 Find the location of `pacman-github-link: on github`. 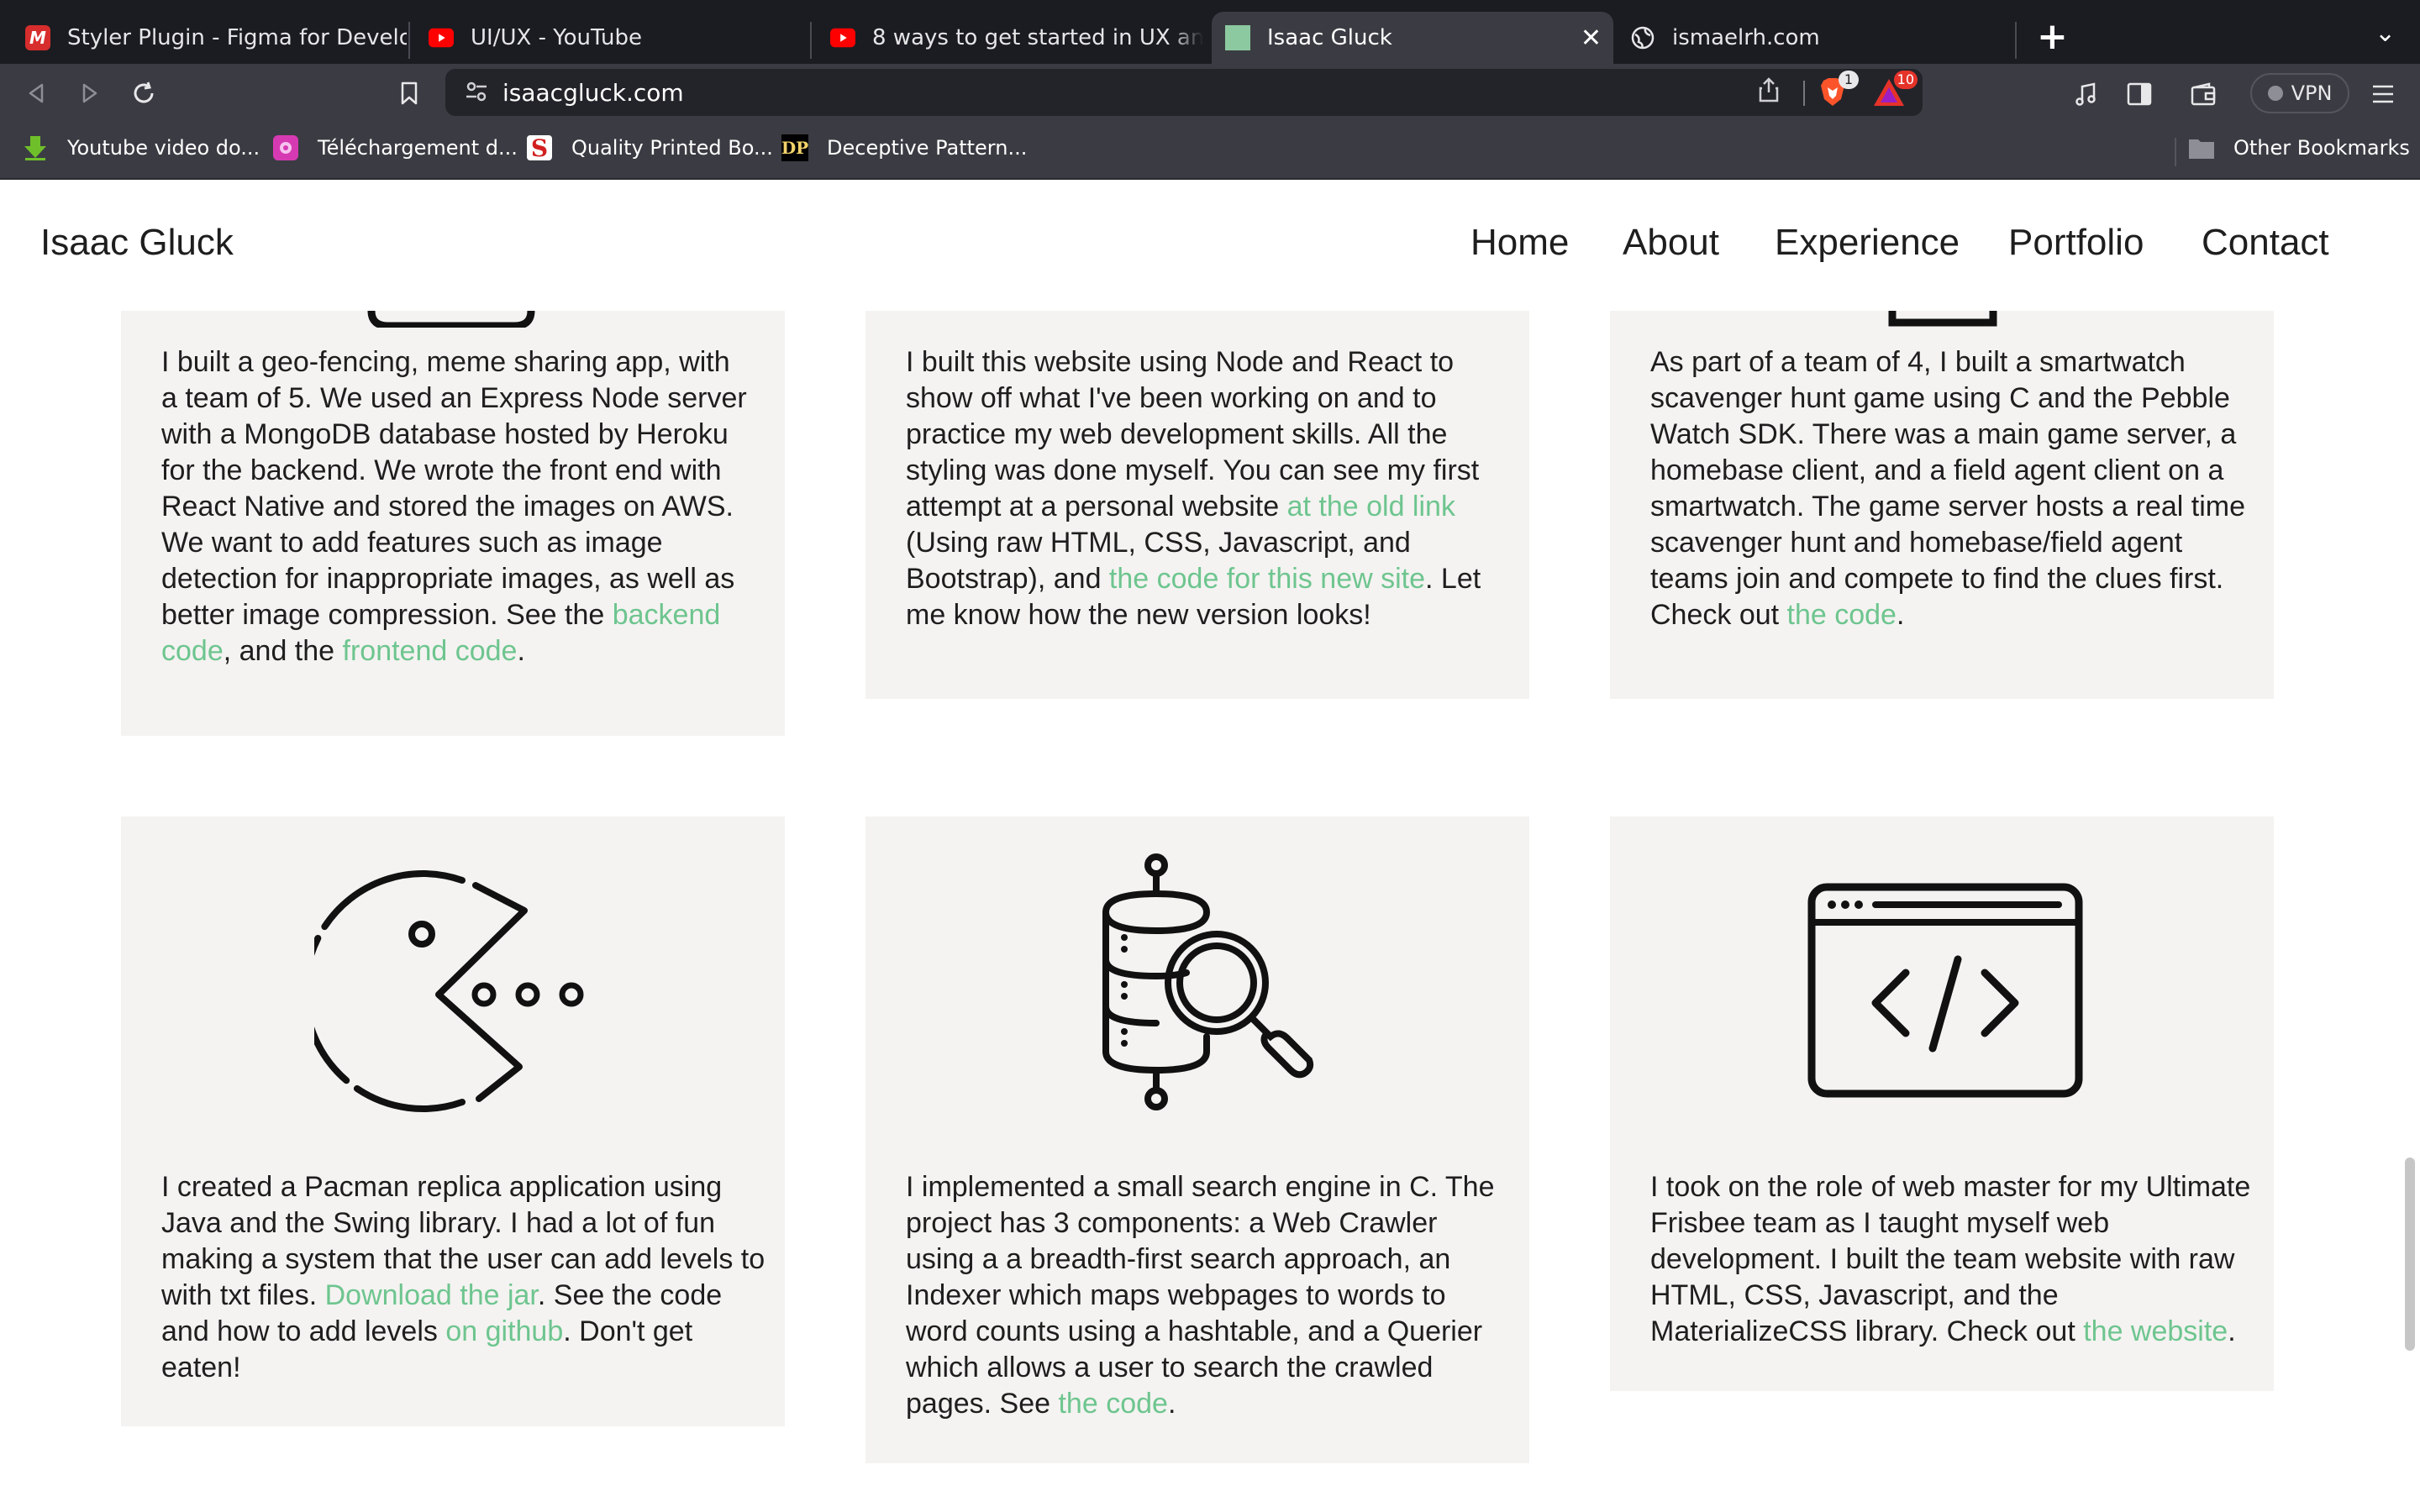

pacman-github-link: on github is located at coordinates (504, 1331).